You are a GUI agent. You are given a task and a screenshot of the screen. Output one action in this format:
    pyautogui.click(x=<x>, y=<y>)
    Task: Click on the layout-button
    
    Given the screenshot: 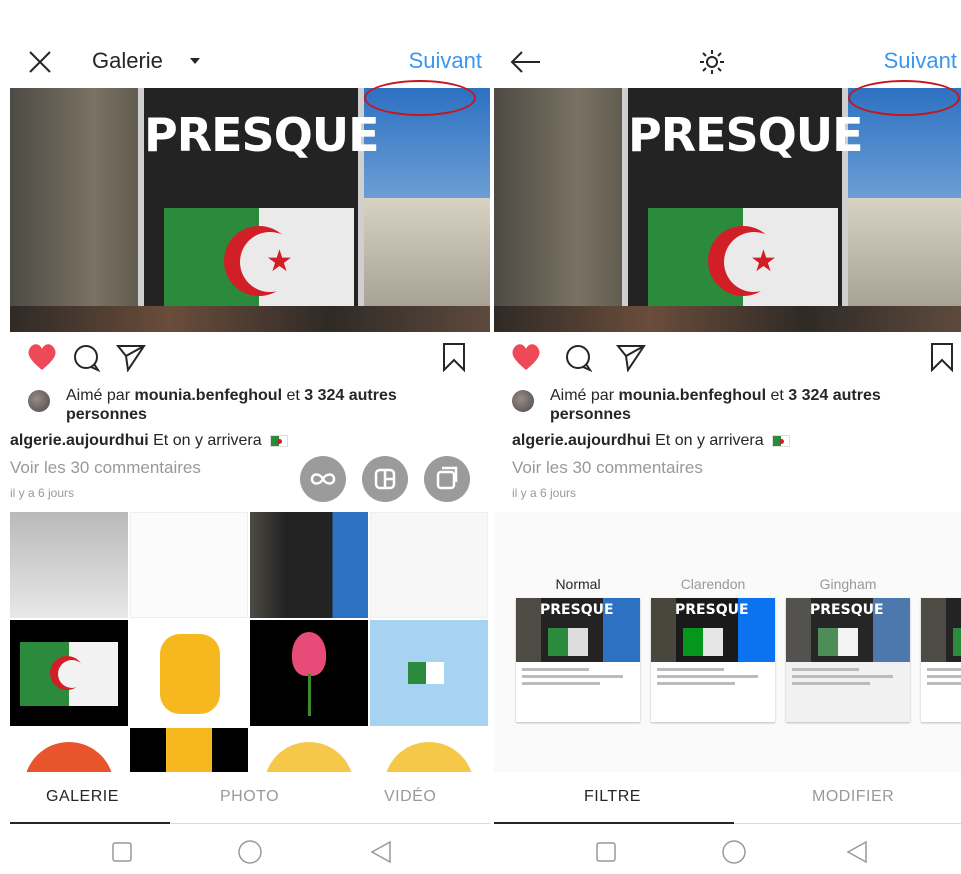 What is the action you would take?
    pyautogui.click(x=385, y=479)
    